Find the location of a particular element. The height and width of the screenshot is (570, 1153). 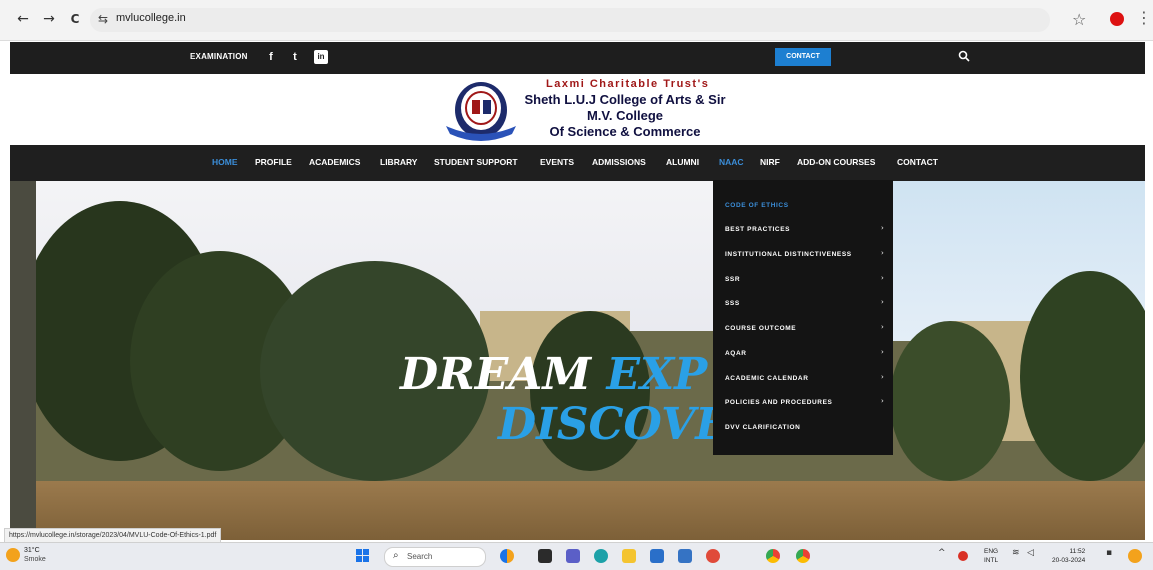

back-icon: ← is located at coordinates (23, 19).